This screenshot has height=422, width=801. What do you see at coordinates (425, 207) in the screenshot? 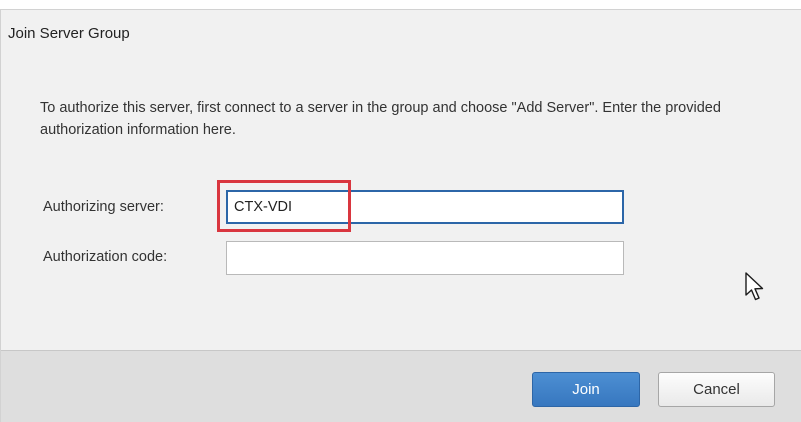
I see `authorizing-server-input` at bounding box center [425, 207].